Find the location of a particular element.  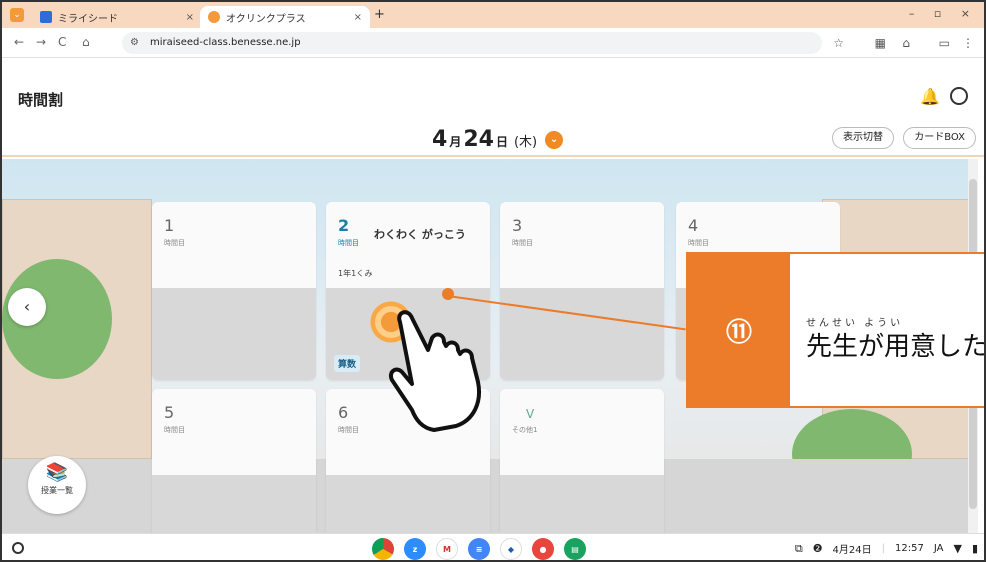

reload-icon: C is located at coordinates (62, 42).